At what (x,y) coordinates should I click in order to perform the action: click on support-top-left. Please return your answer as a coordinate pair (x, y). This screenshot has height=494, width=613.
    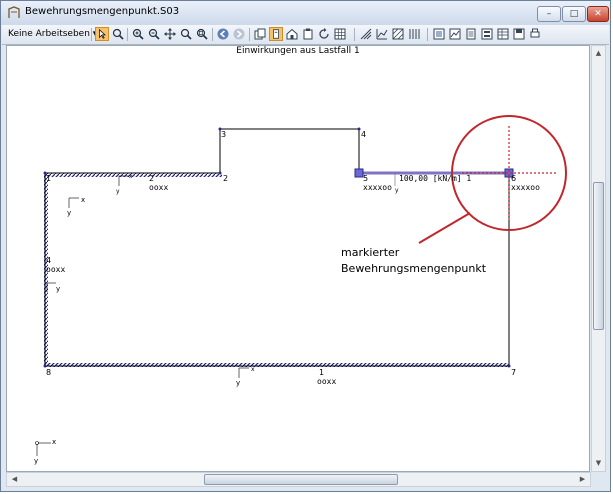
    Looking at the image, I should click on (133, 175).